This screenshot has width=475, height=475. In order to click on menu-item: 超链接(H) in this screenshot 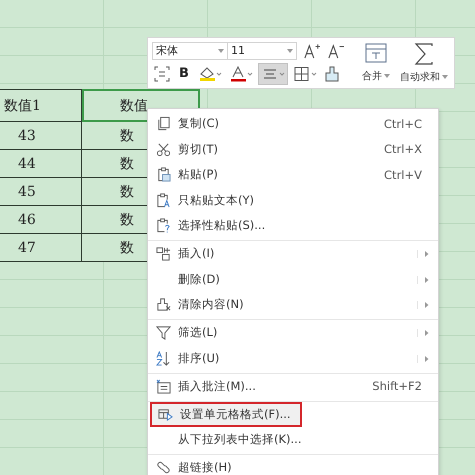, I will do `click(293, 465)`.